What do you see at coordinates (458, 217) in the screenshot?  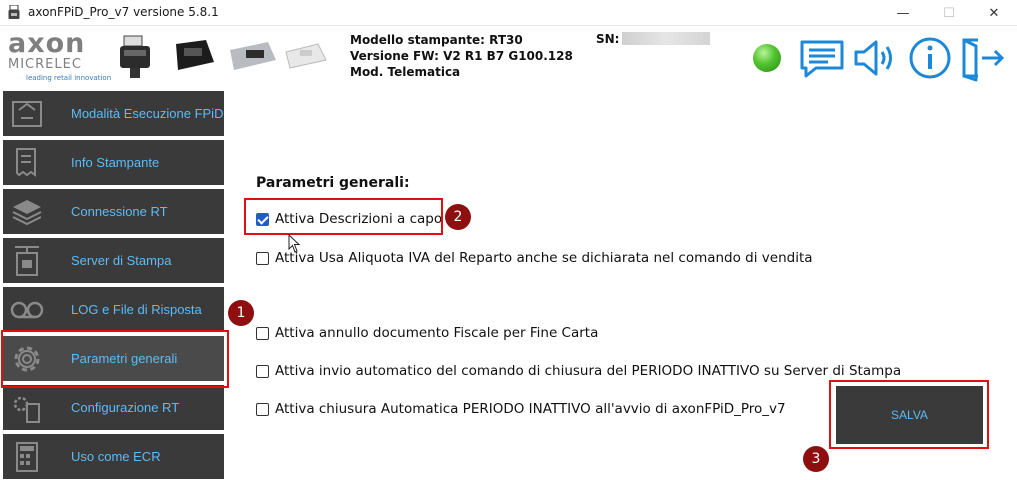 I see `step-badge-2: 2` at bounding box center [458, 217].